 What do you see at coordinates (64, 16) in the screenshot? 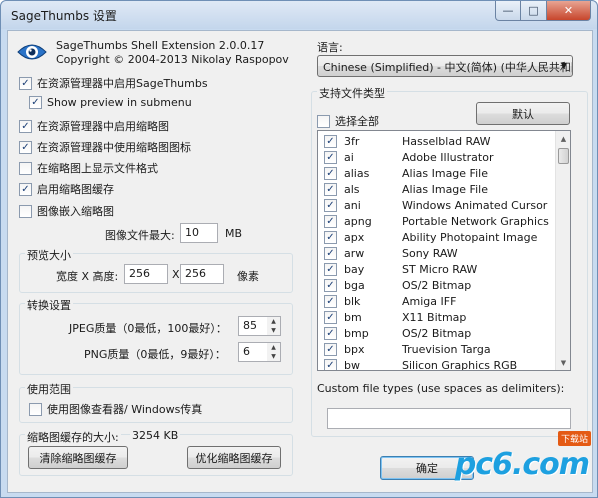
I see `window-title: SageThumbs 设置` at bounding box center [64, 16].